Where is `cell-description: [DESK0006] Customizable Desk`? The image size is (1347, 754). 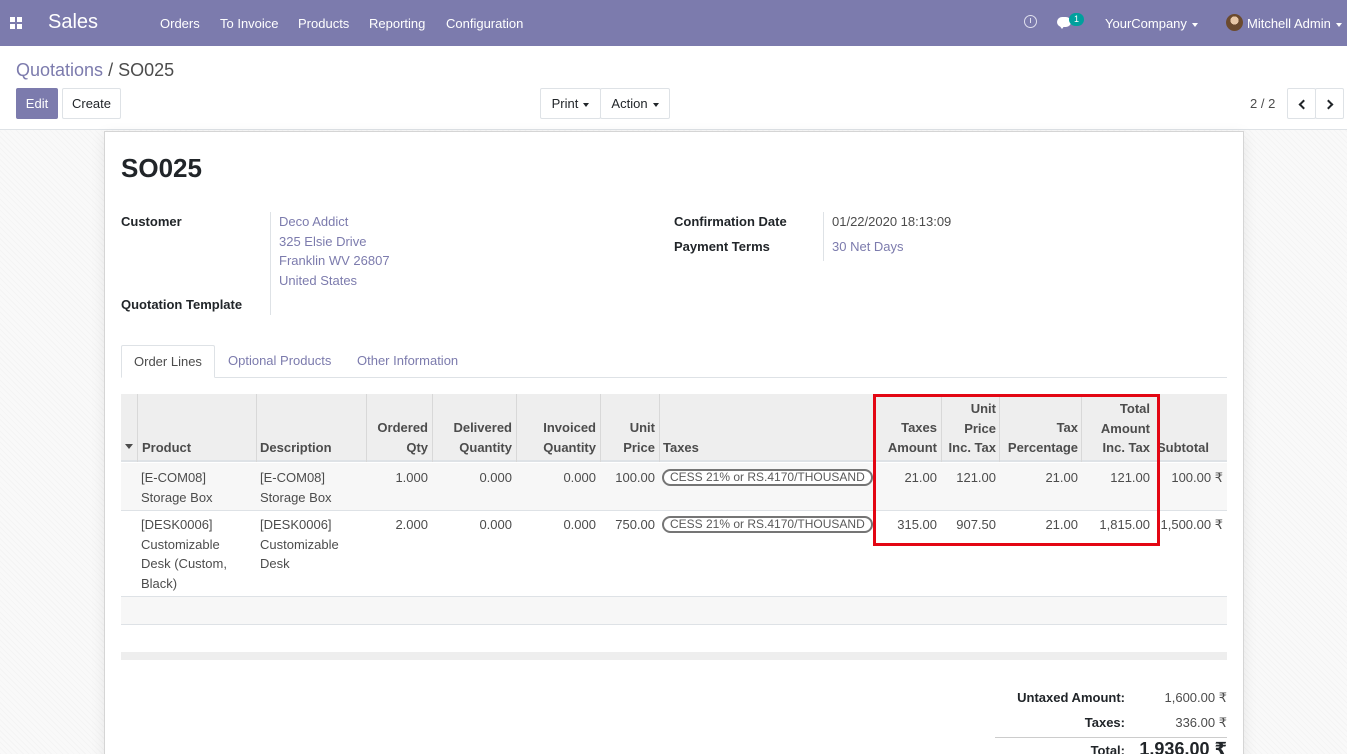
cell-description: [DESK0006] Customizable Desk is located at coordinates (299, 544).